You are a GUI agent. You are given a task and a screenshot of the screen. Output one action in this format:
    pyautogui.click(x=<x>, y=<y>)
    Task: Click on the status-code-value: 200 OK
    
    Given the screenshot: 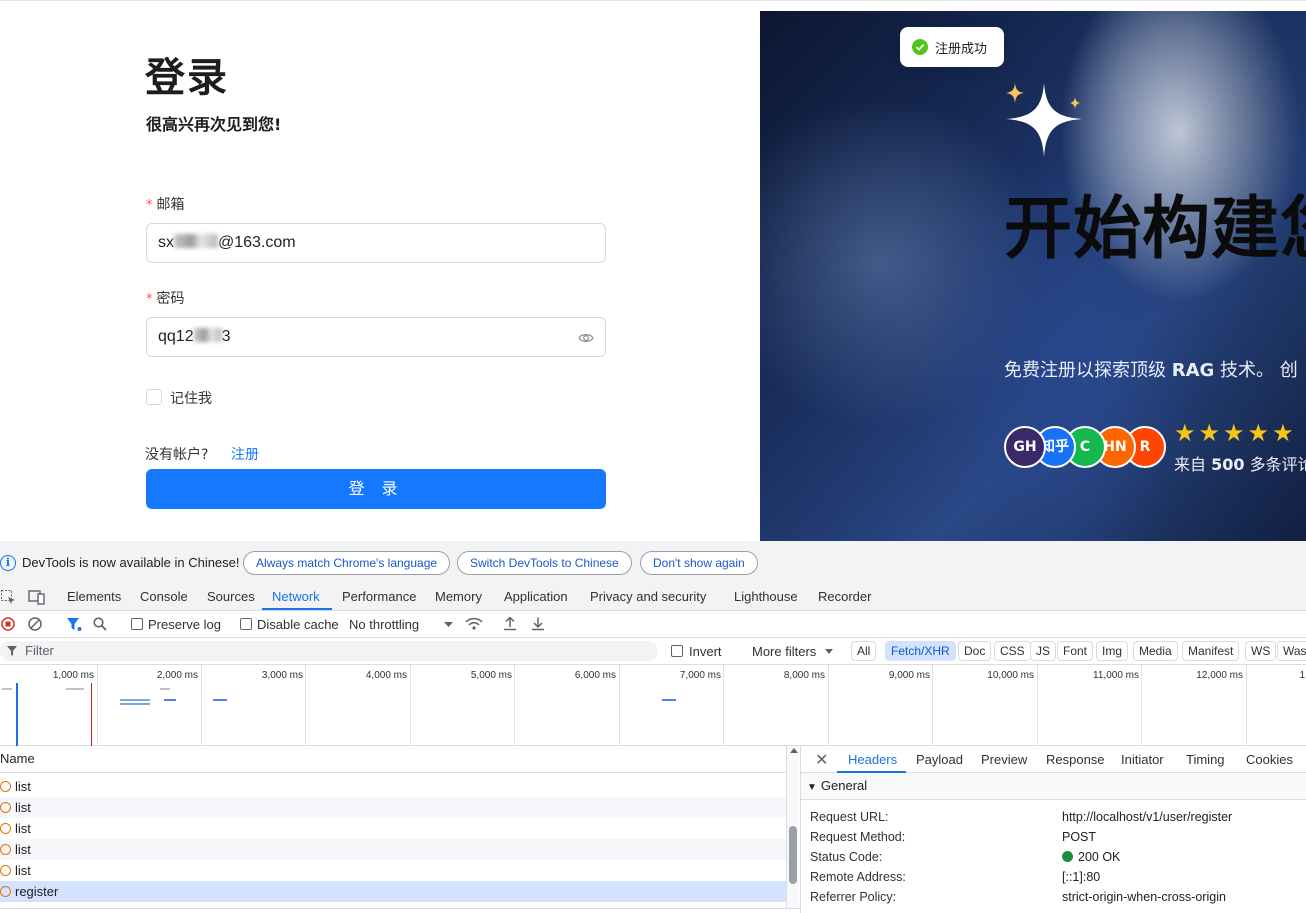 What is the action you would take?
    pyautogui.click(x=1091, y=857)
    